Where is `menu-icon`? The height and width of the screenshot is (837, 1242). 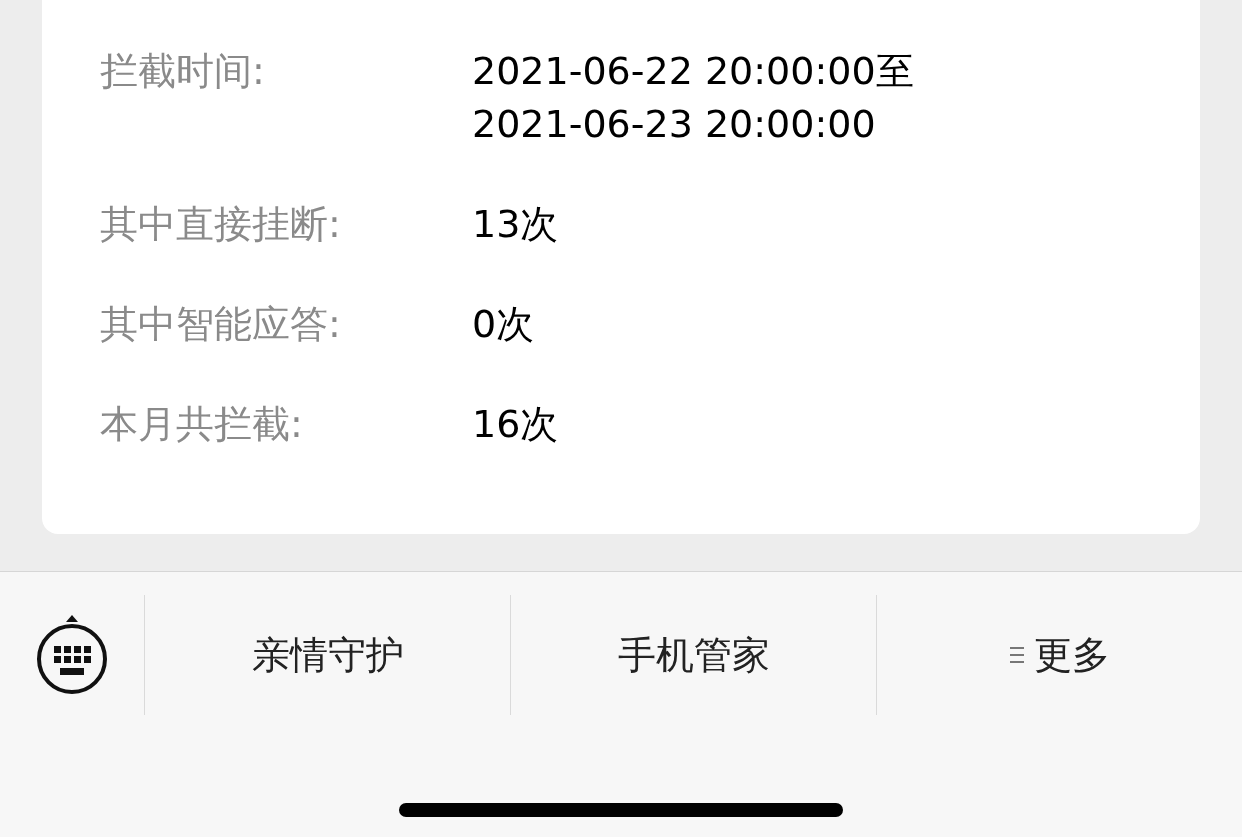
menu-icon is located at coordinates (1016, 655).